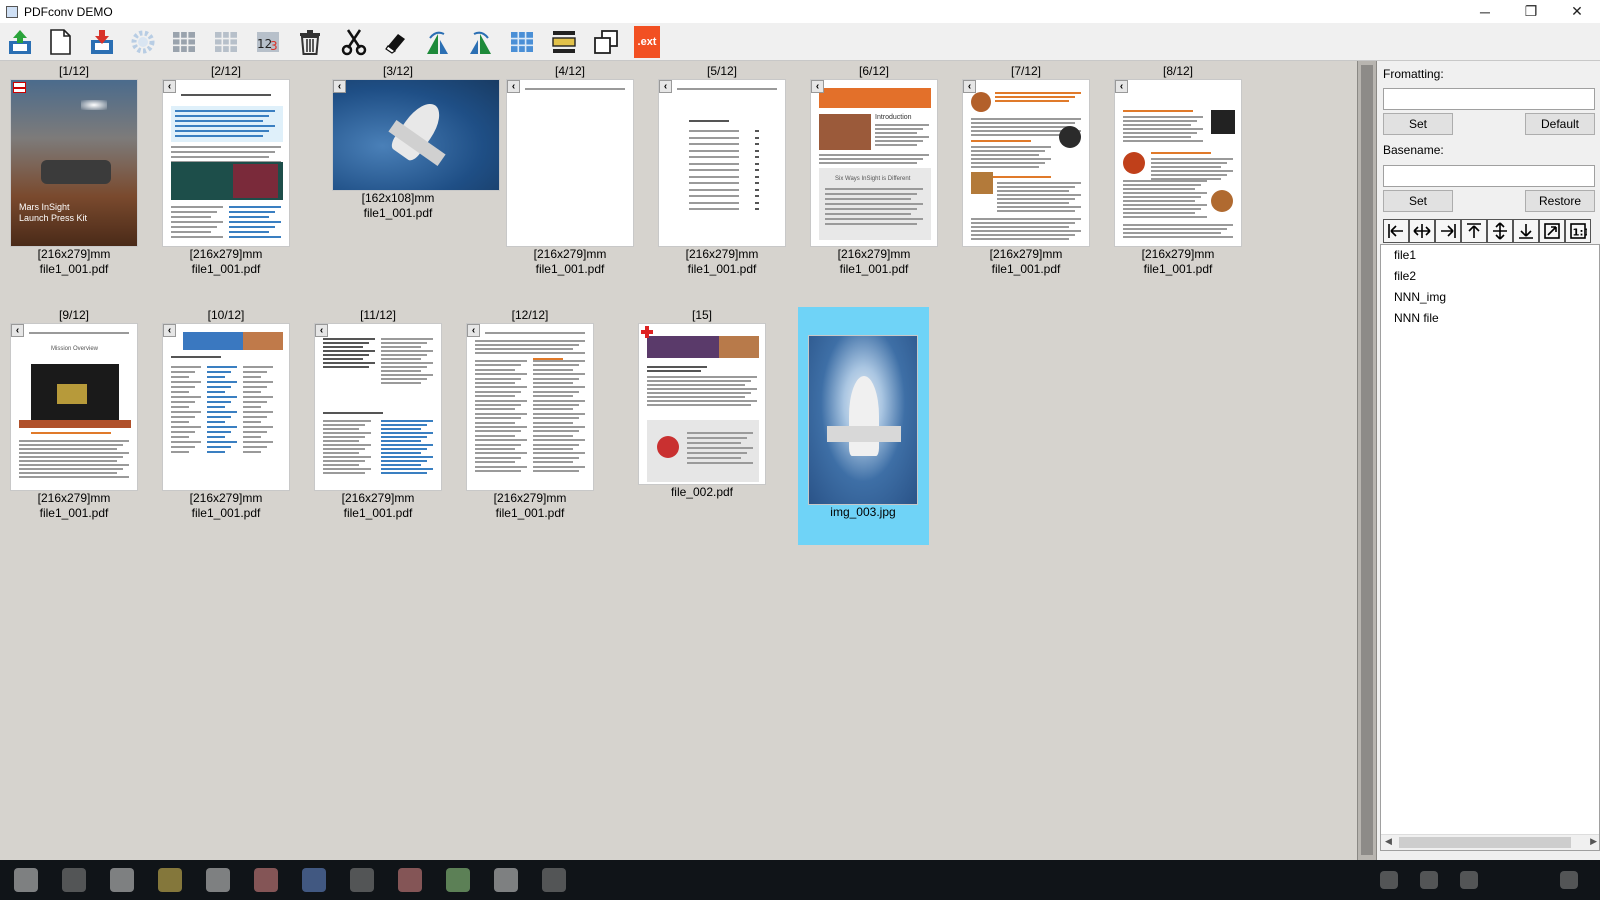 This screenshot has height=900, width=1600. I want to click on upload-button, so click(20, 42).